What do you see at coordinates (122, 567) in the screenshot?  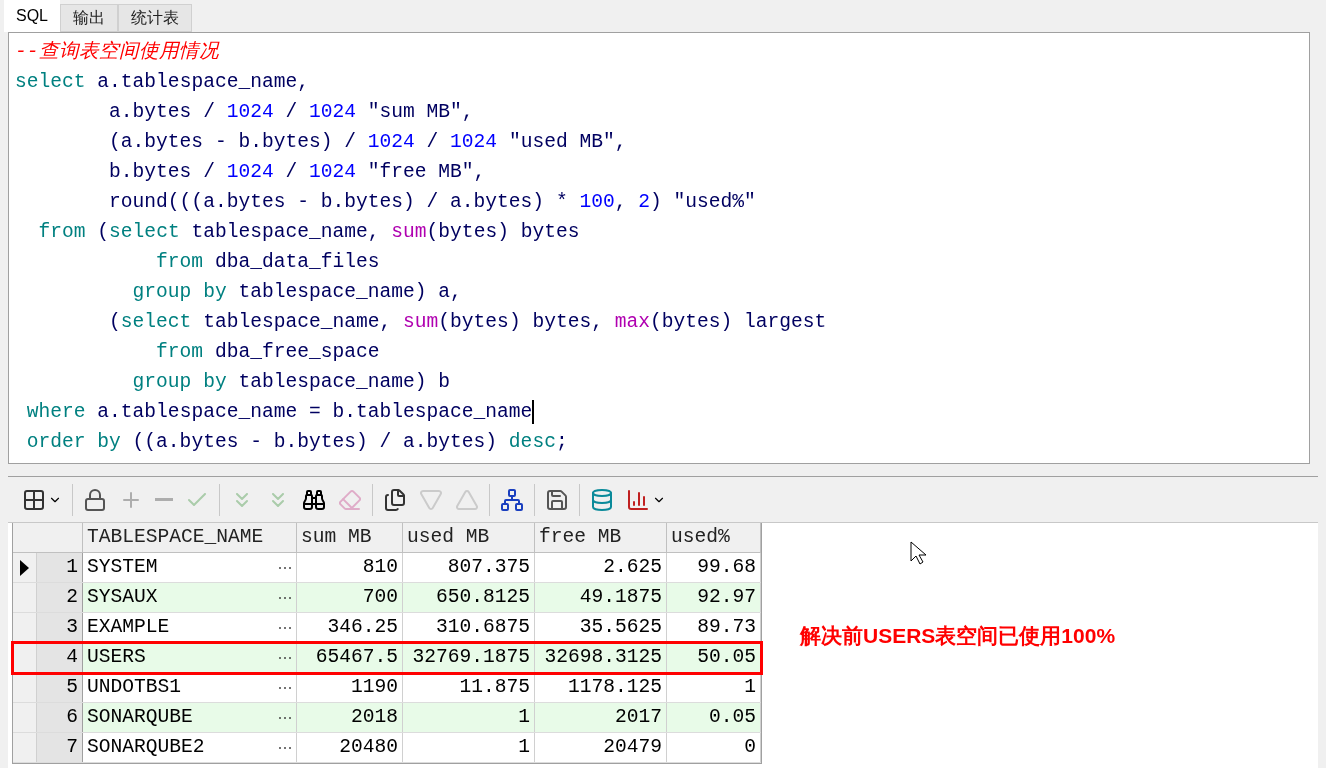 I see `table-cell-text: SYSTEM` at bounding box center [122, 567].